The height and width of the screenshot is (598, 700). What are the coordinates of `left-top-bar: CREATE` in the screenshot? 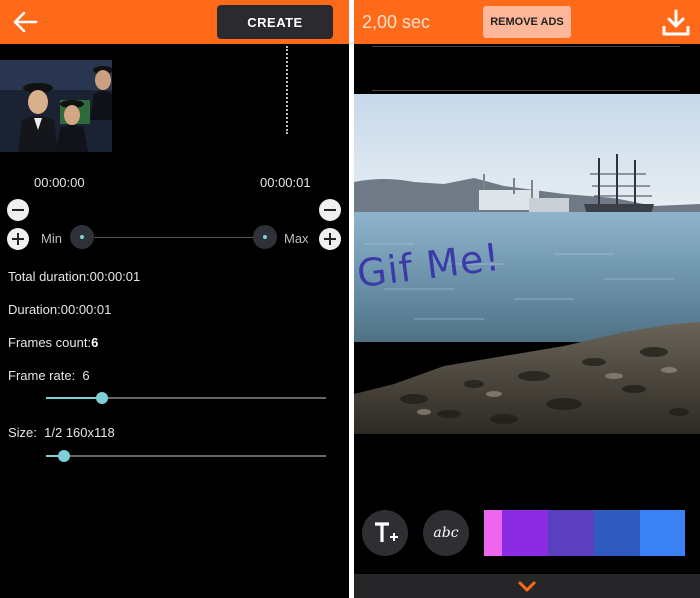 It's located at (174, 22).